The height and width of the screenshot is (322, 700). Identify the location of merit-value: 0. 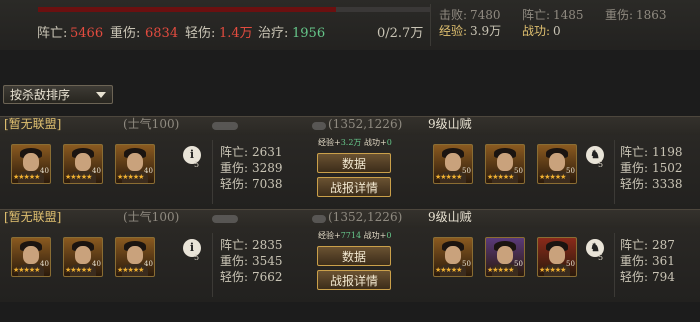
(557, 31).